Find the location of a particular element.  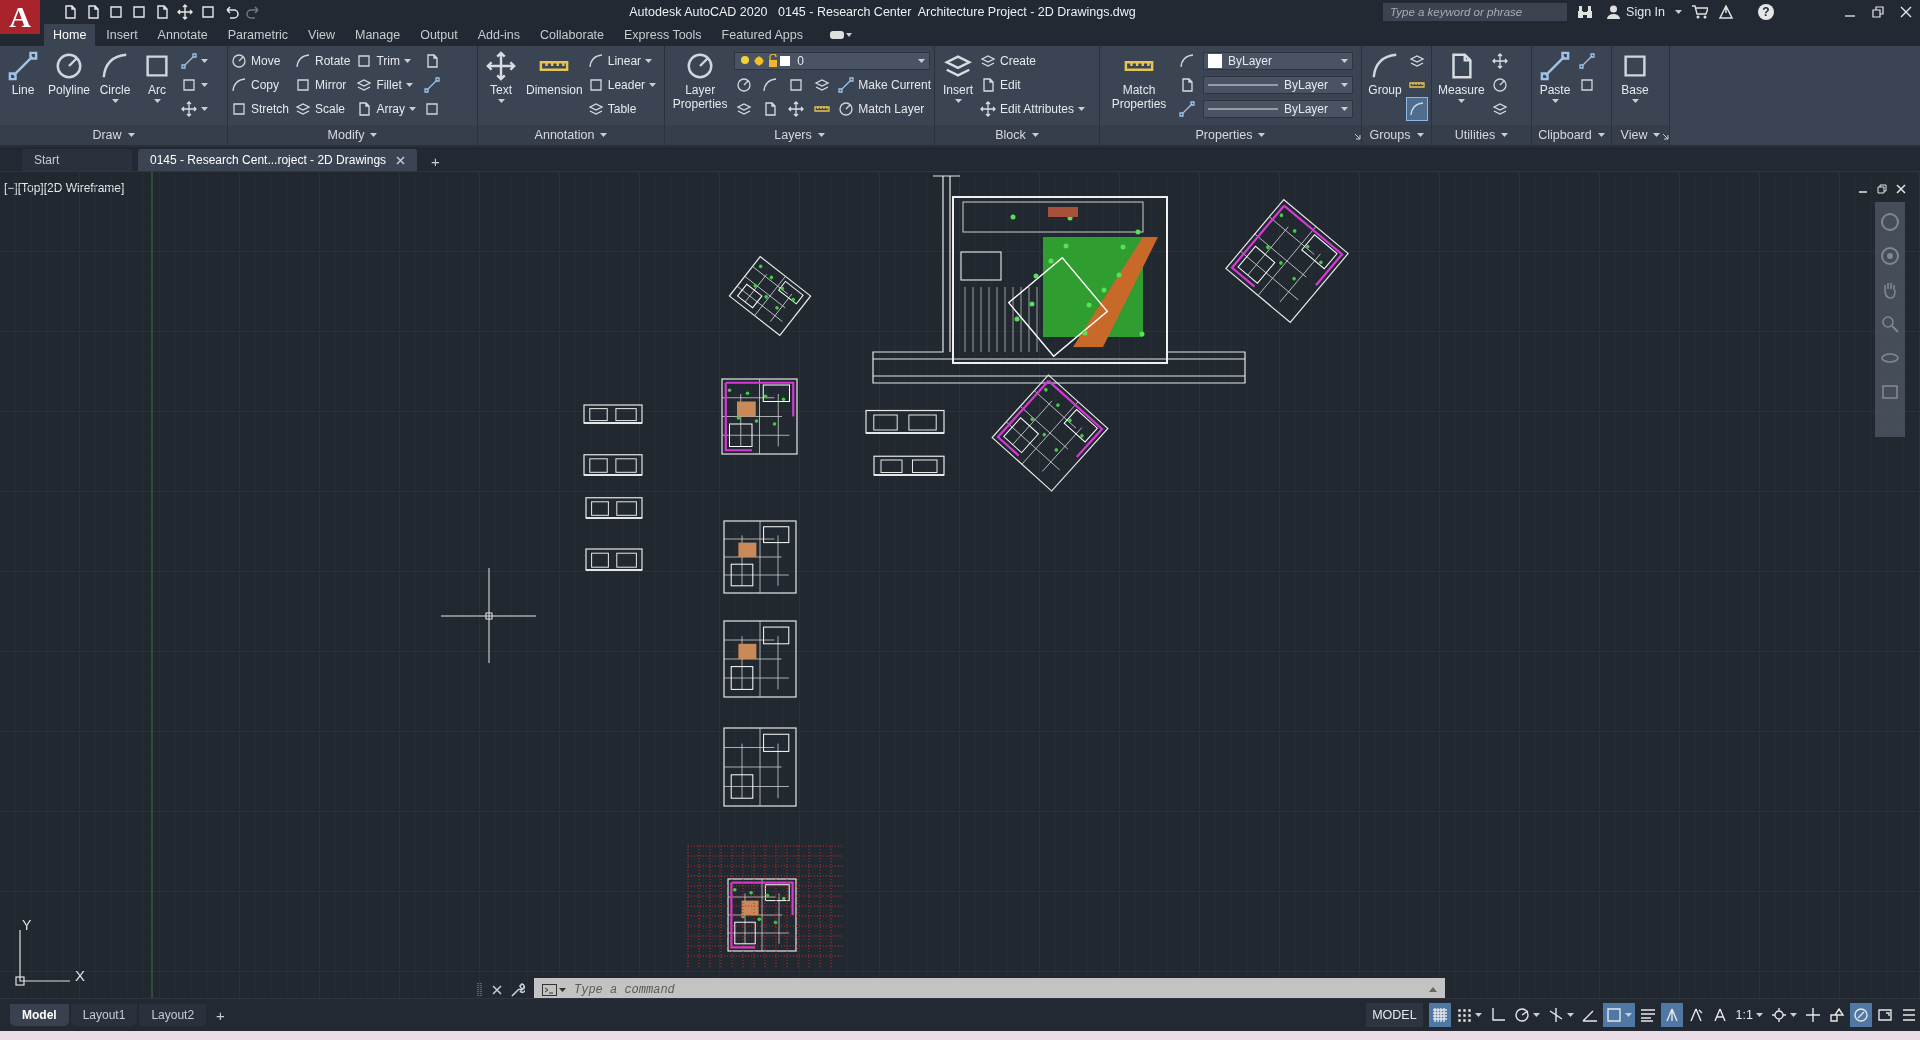

command-field: Type a command is located at coordinates (997, 989).